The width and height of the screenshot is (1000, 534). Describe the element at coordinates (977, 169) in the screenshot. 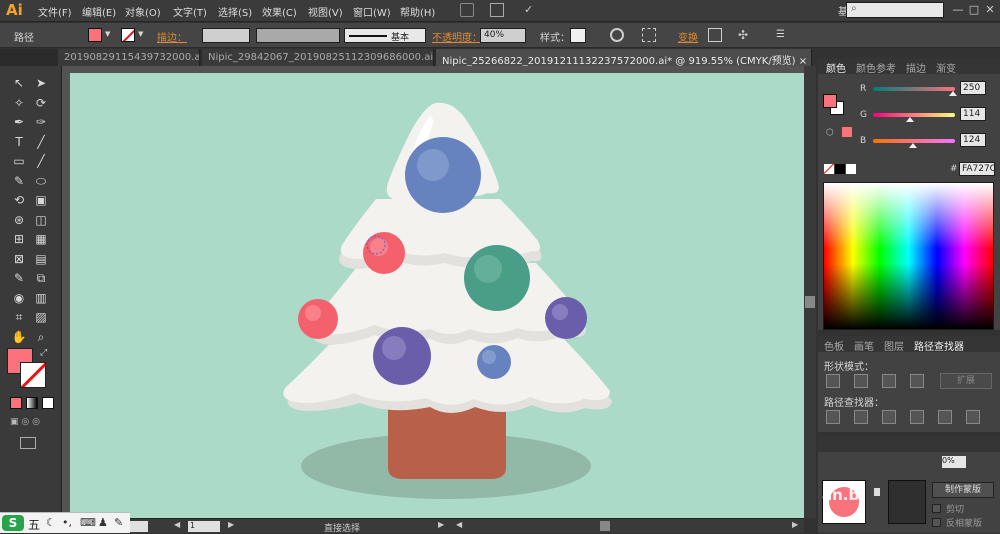

I see `hex-value-field: FA727C` at that location.